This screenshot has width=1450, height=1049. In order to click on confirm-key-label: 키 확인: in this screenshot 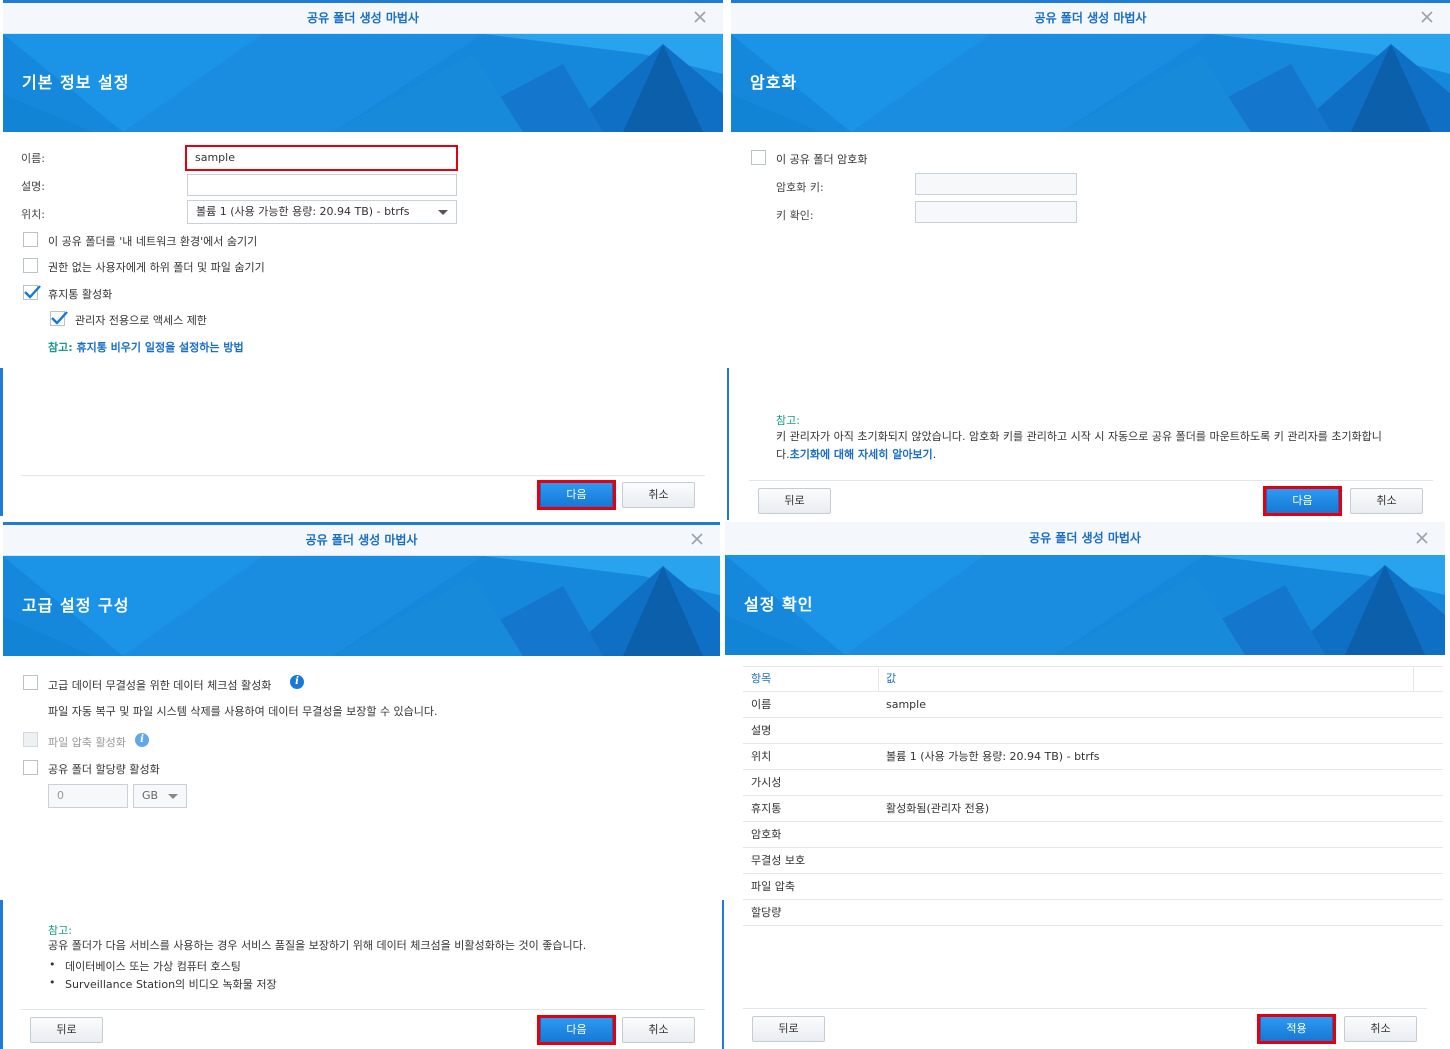, I will do `click(795, 215)`.